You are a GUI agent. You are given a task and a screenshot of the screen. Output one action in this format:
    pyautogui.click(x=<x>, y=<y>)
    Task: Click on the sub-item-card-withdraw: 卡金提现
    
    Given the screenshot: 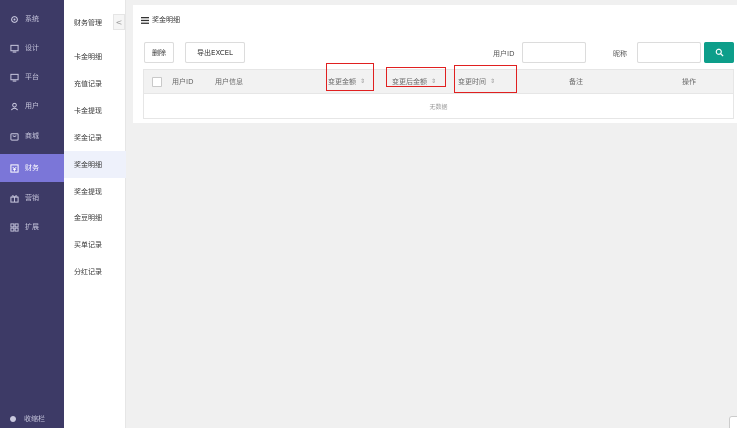 What is the action you would take?
    pyautogui.click(x=95, y=110)
    